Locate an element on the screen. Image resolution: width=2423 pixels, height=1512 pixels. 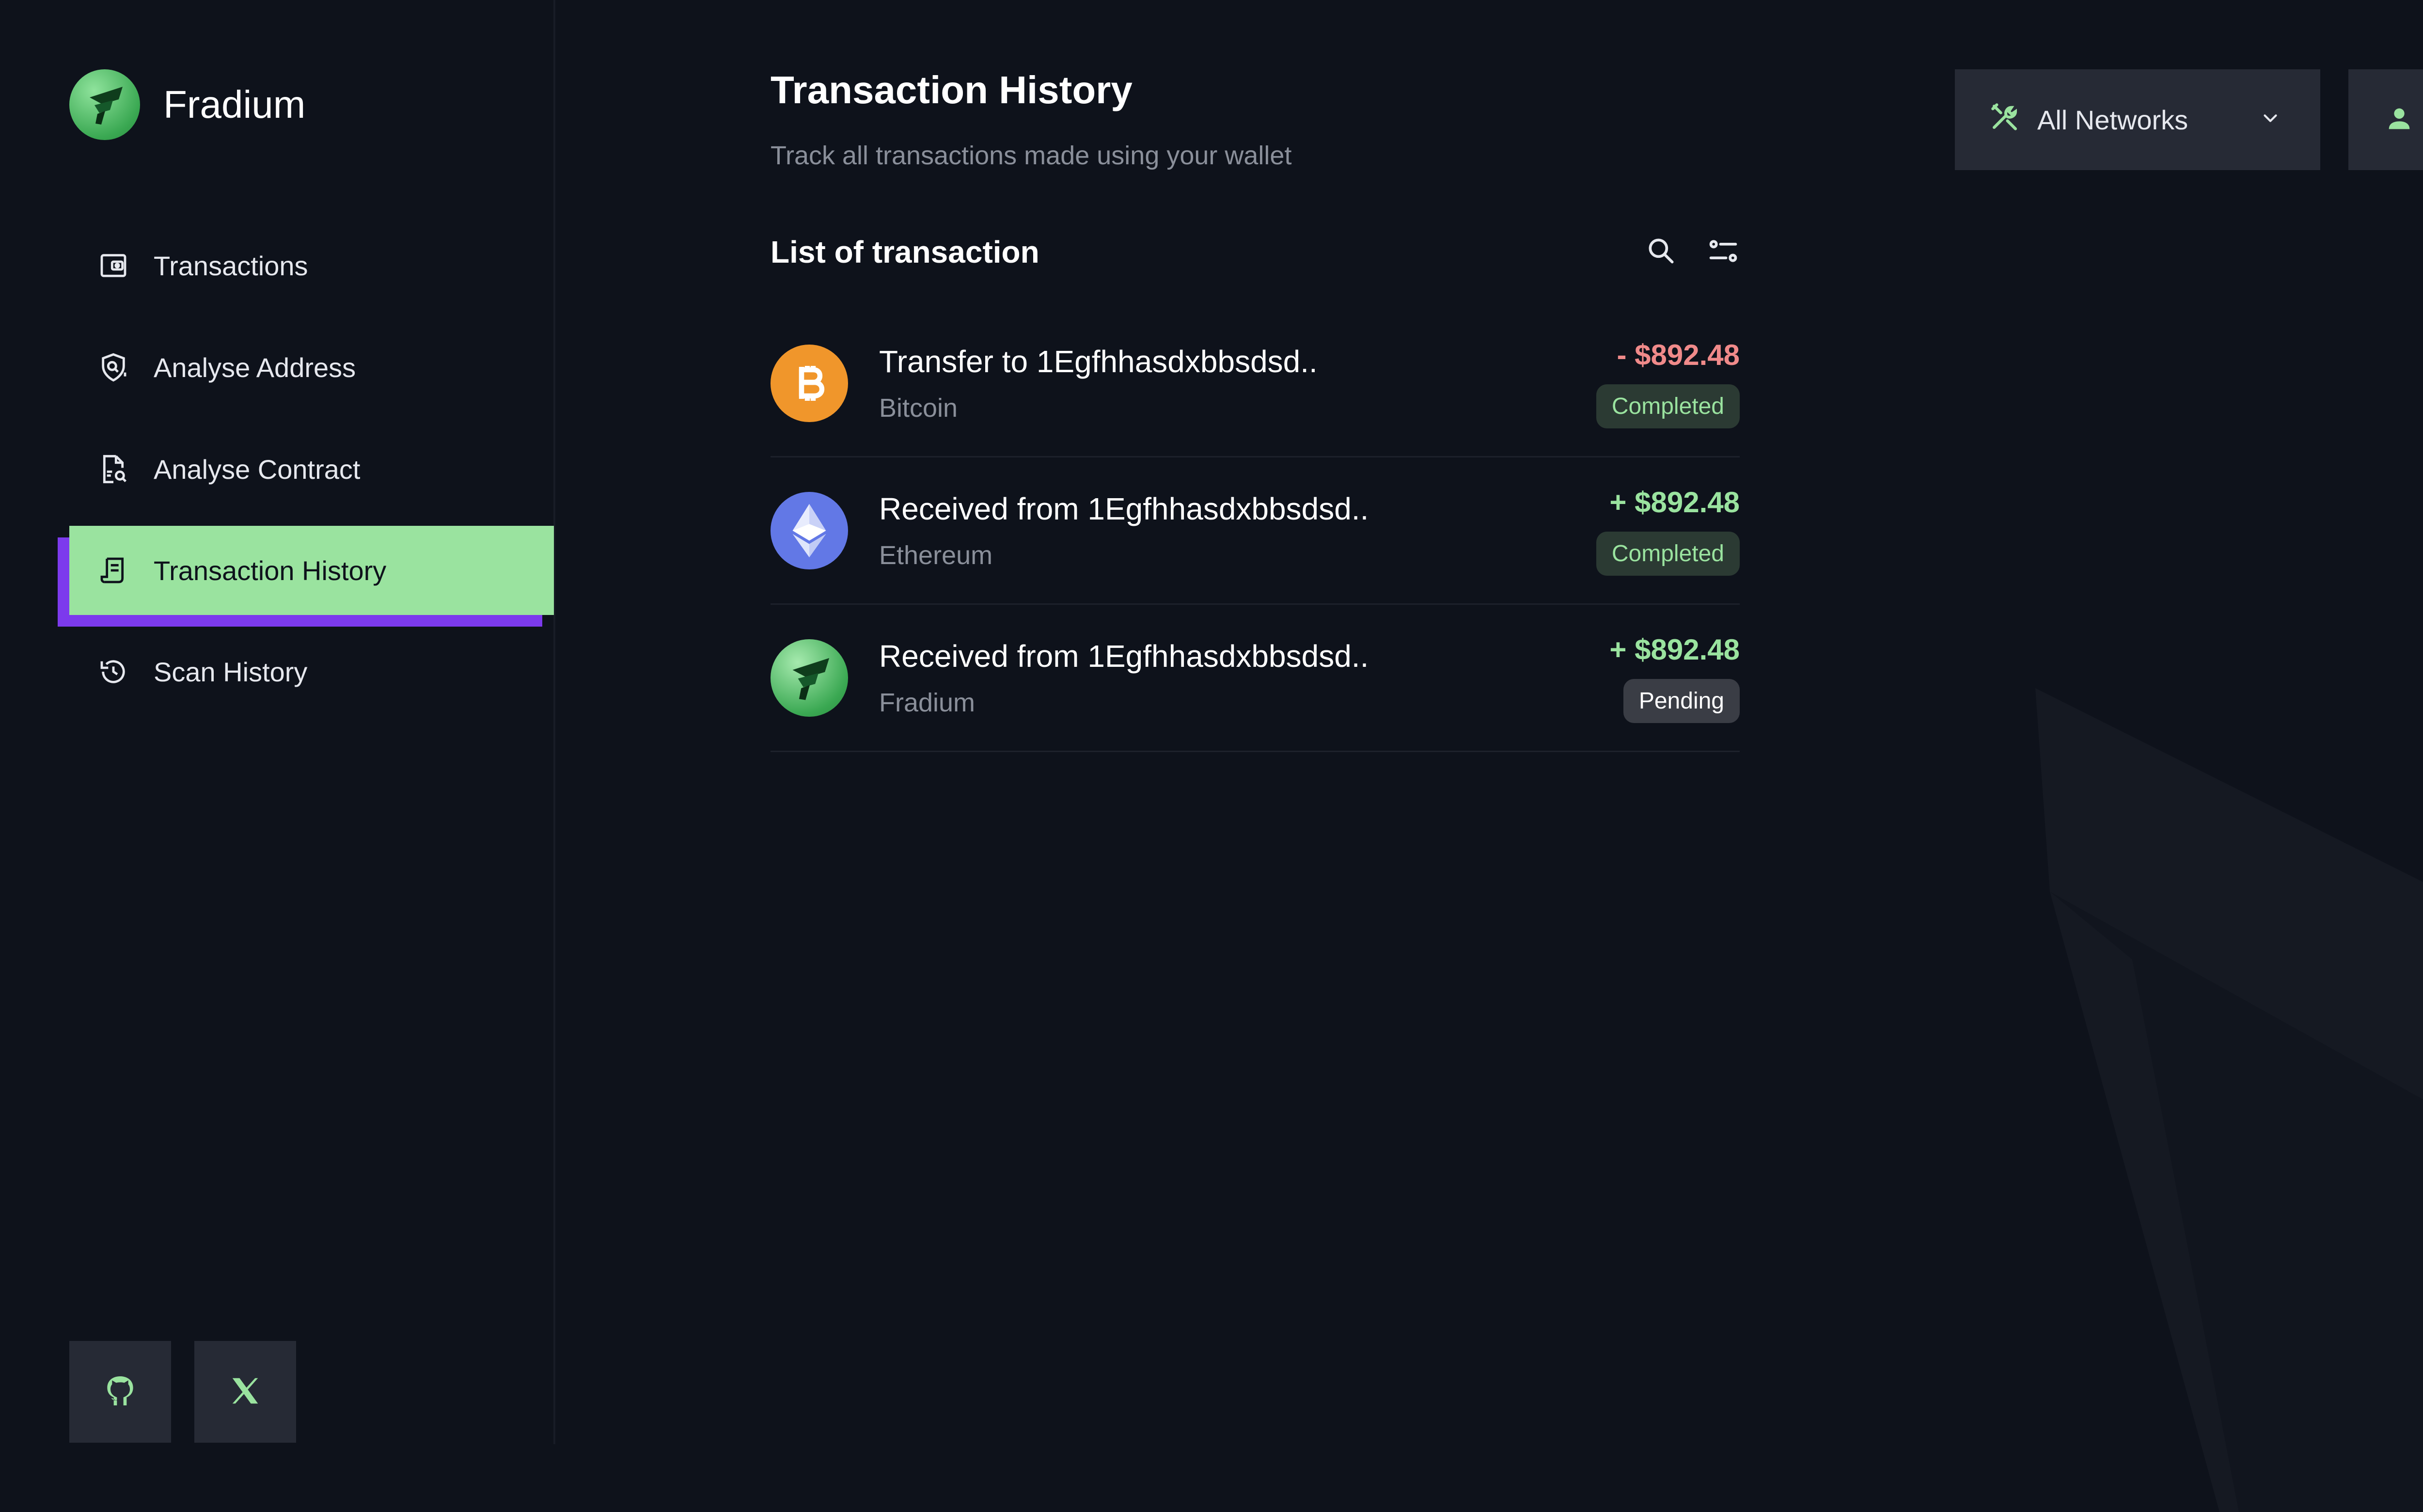
search-icon is located at coordinates (1661, 253).